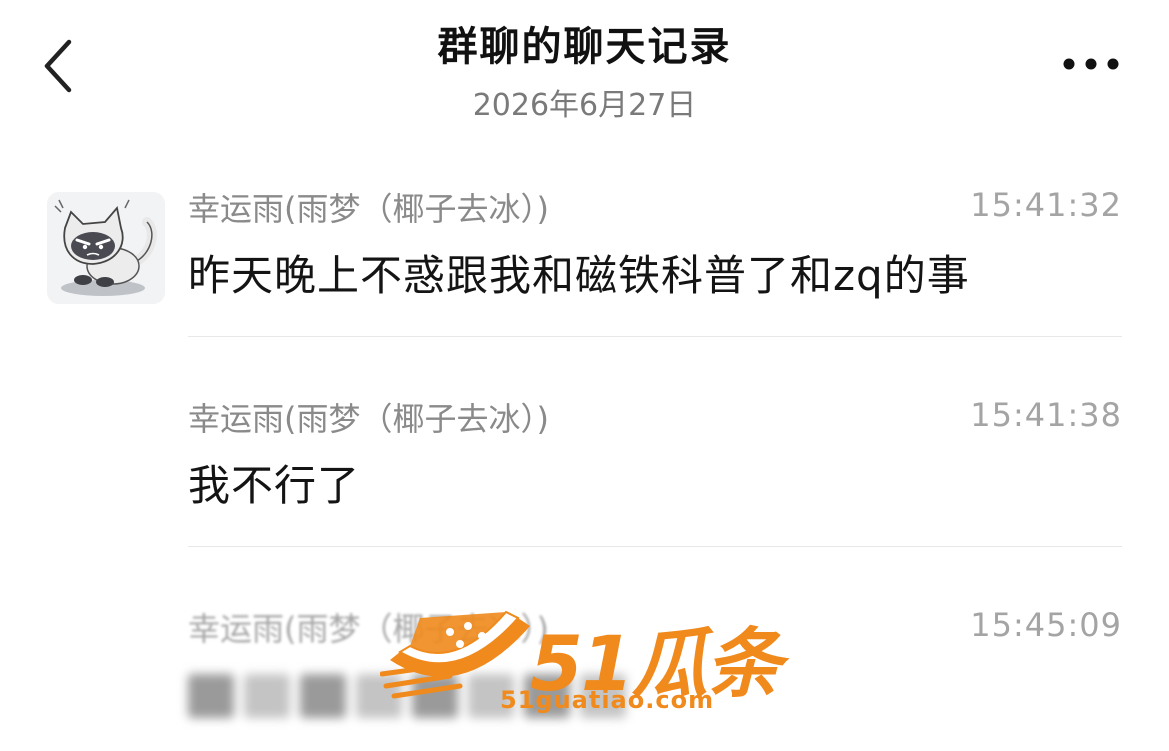  Describe the element at coordinates (584, 105) in the screenshot. I see `page-date: 2026年6月27日` at that location.